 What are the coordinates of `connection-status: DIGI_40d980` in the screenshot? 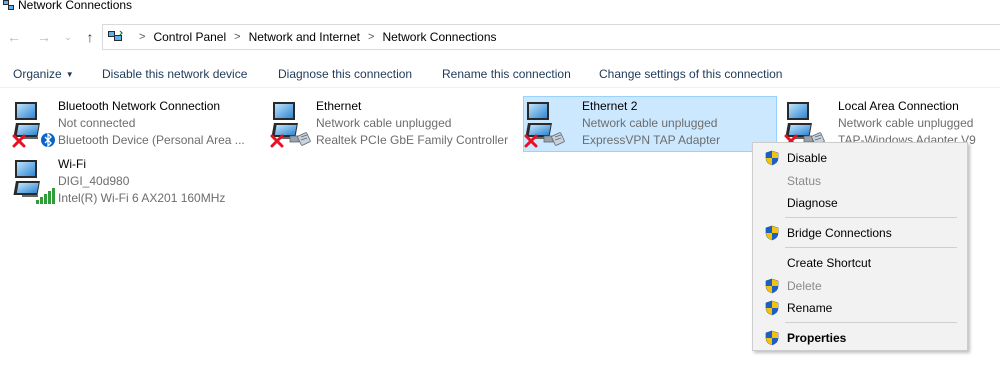 It's located at (94, 181).